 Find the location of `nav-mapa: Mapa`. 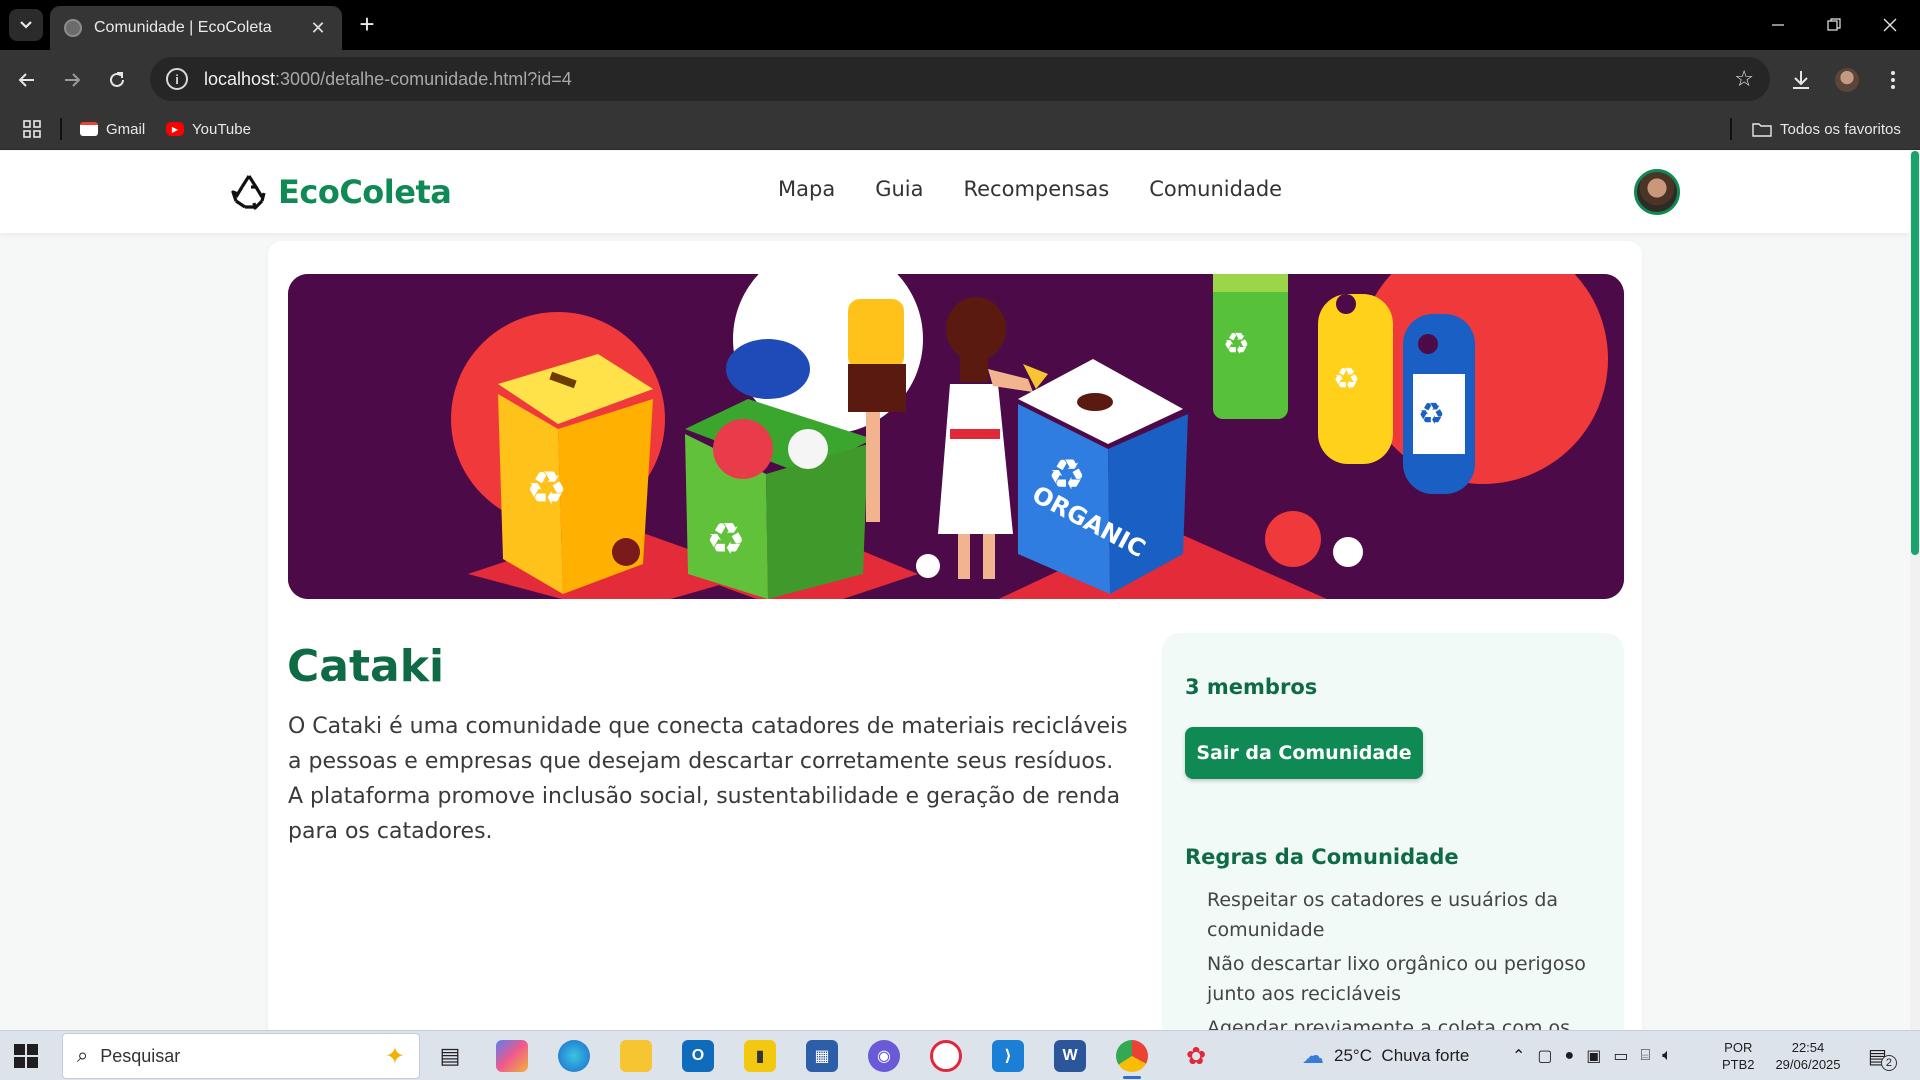

nav-mapa: Mapa is located at coordinates (806, 189).